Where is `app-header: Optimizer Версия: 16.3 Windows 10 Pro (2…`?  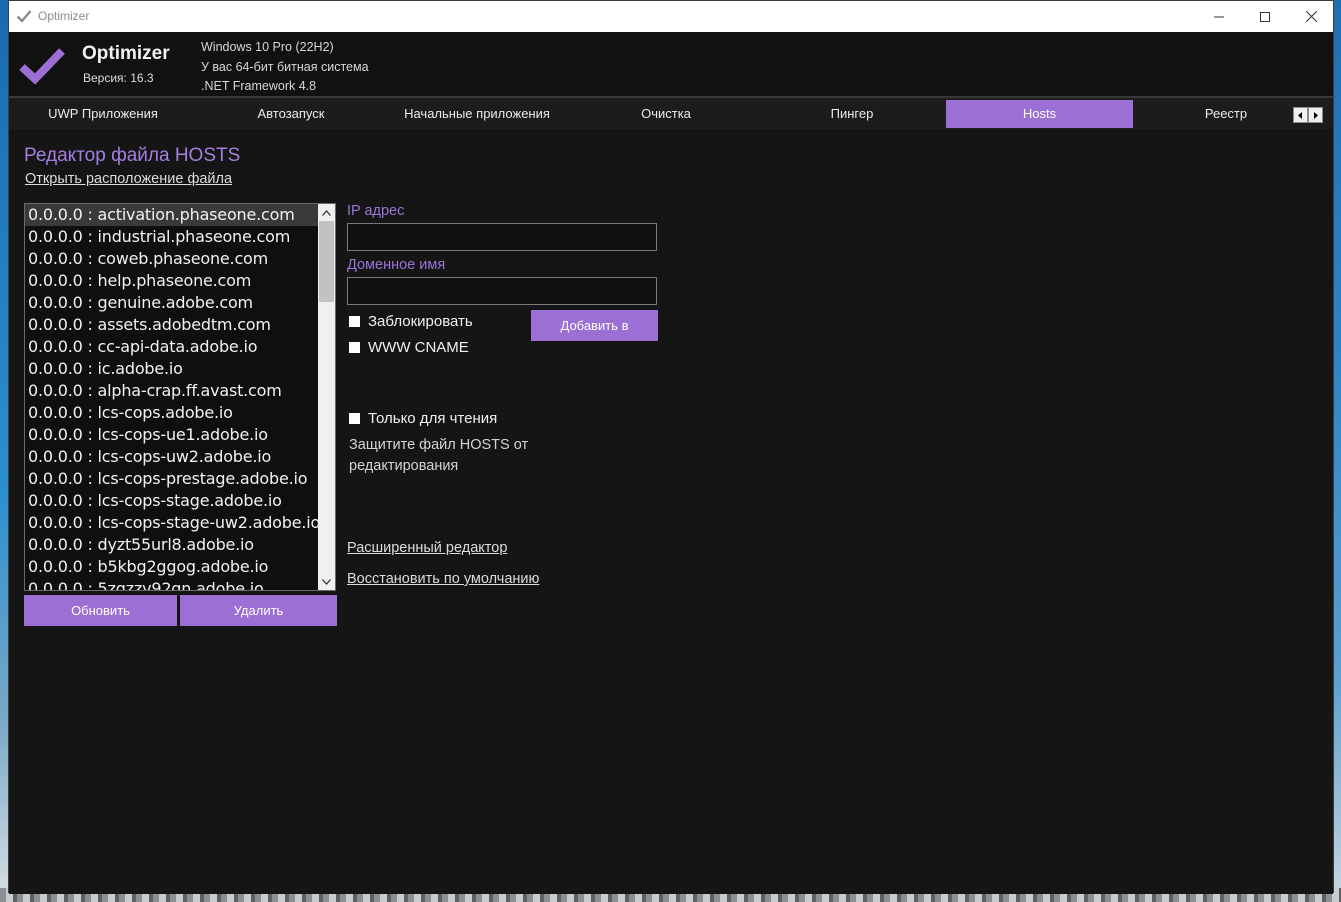 app-header: Optimizer Версия: 16.3 Windows 10 Pro (2… is located at coordinates (671, 64).